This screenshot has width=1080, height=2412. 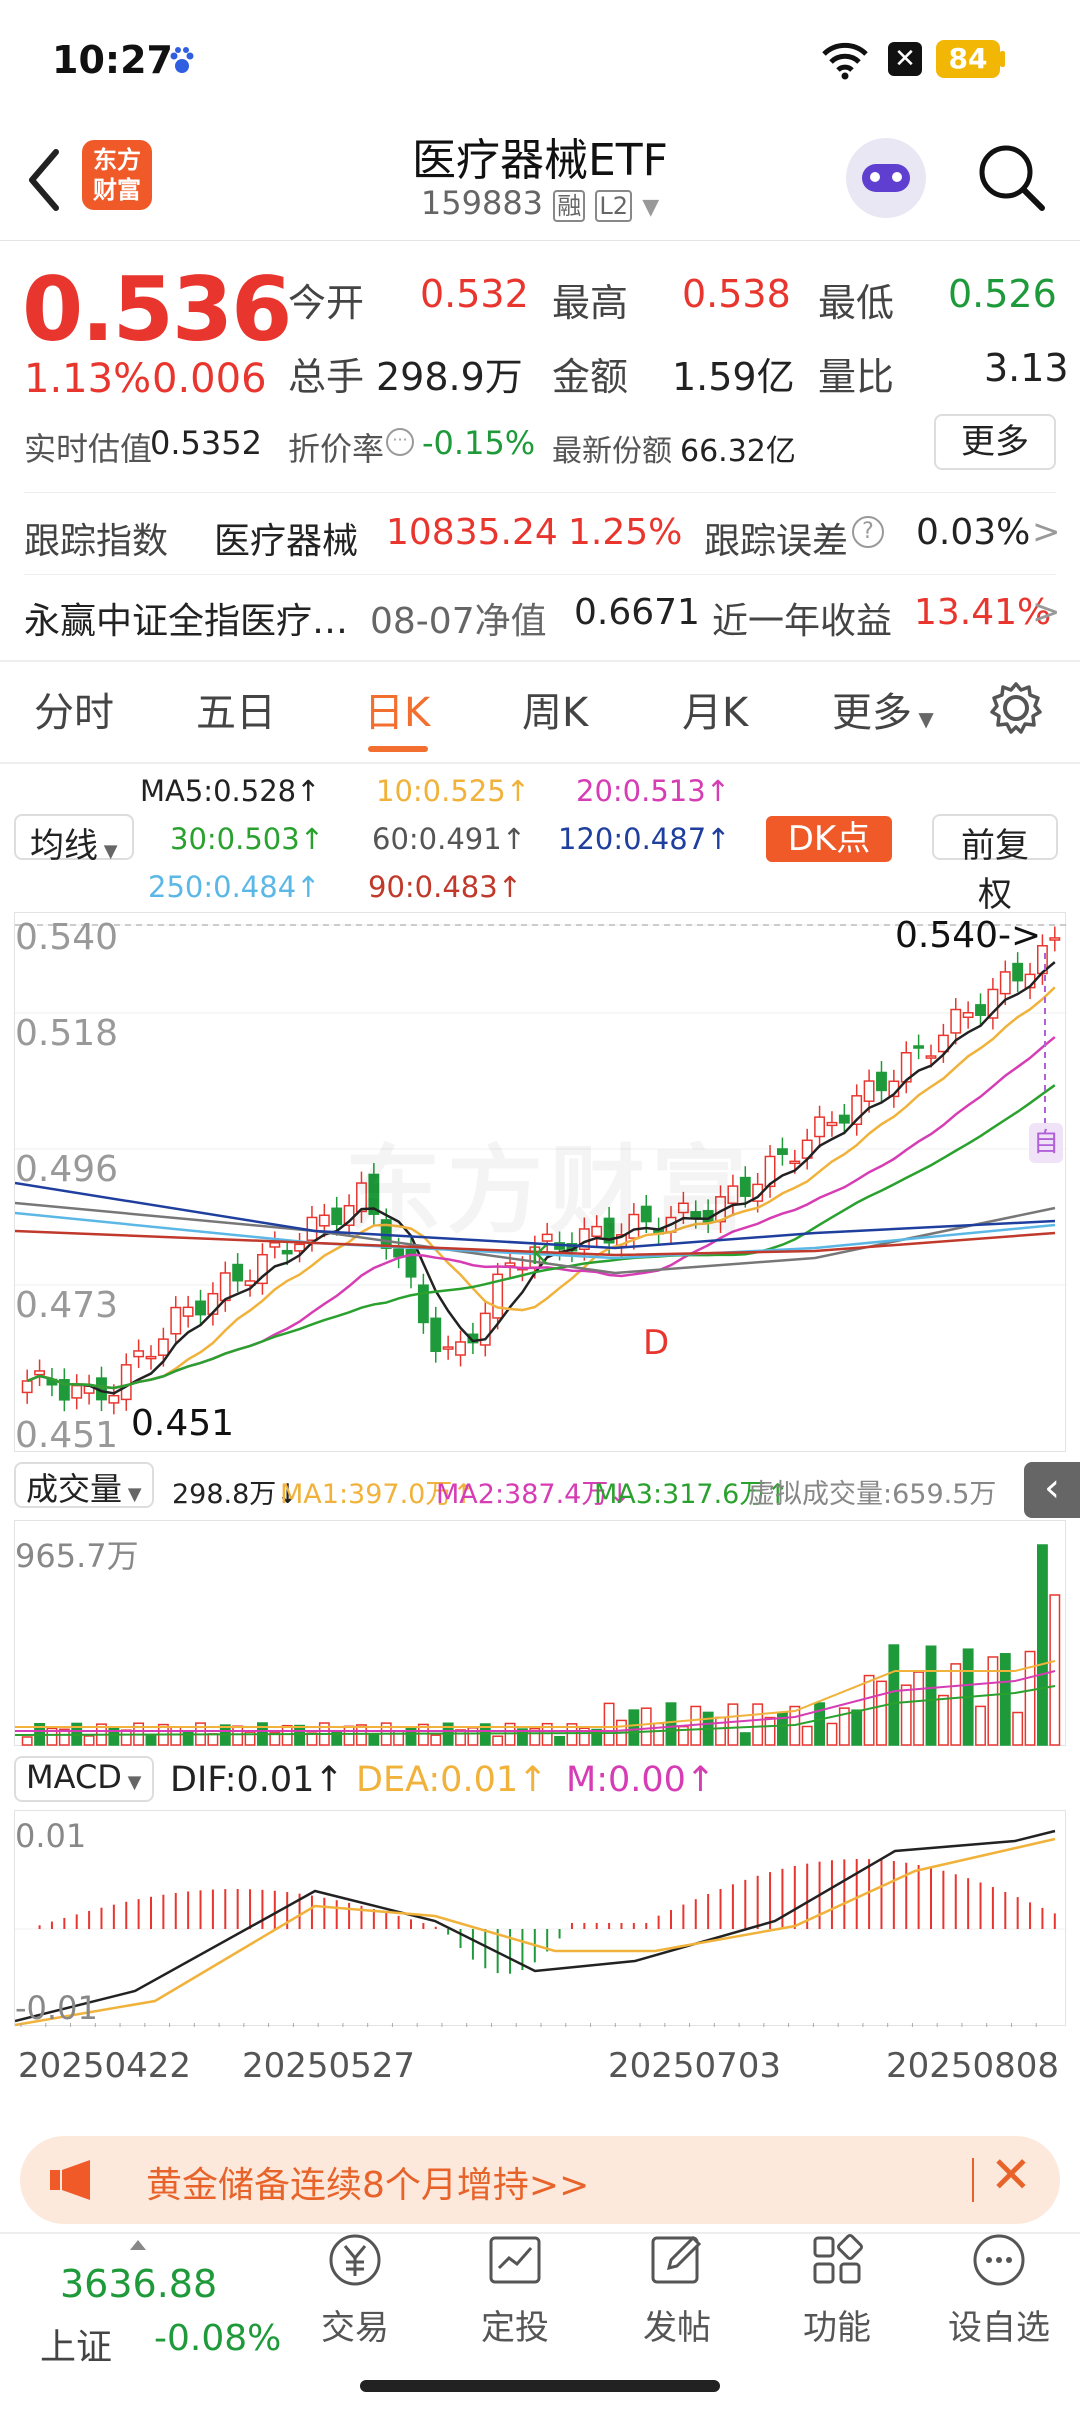 I want to click on macd-selector: MACD ▼, so click(x=84, y=1779).